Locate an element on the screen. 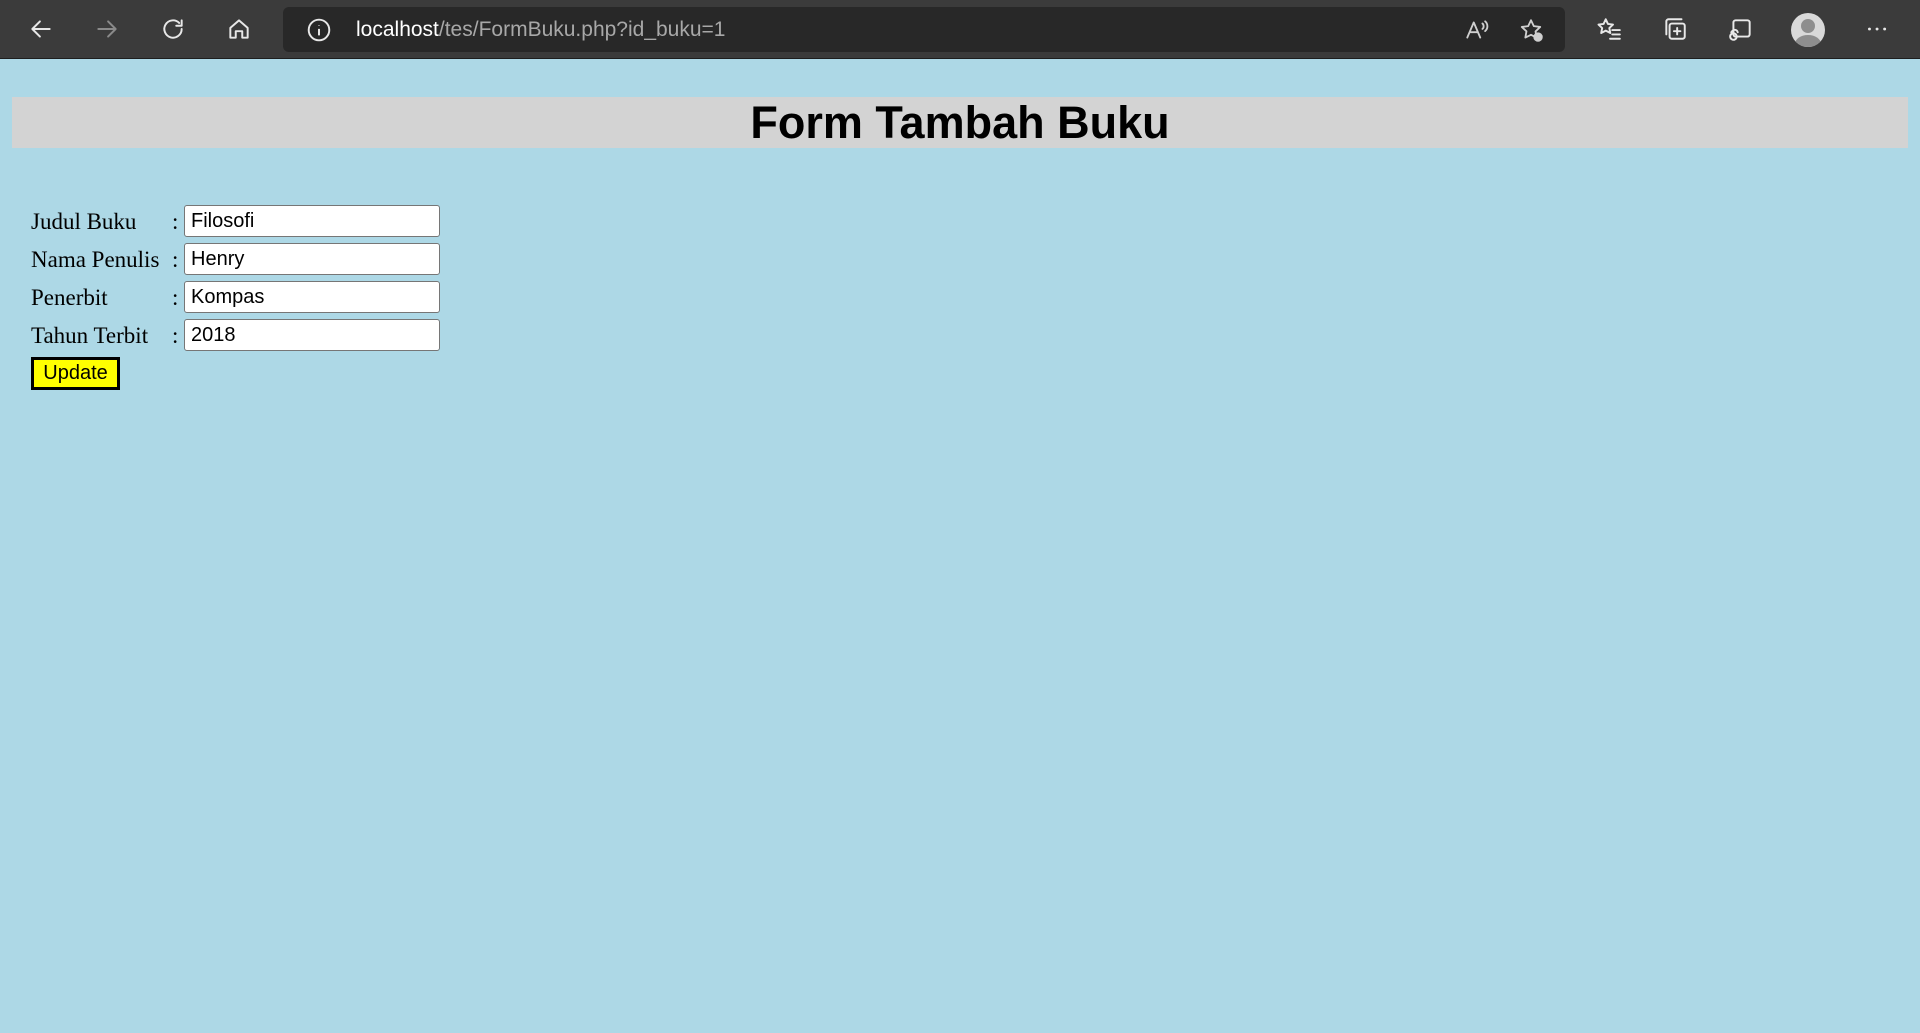  read-aloud-icon is located at coordinates (1477, 29).